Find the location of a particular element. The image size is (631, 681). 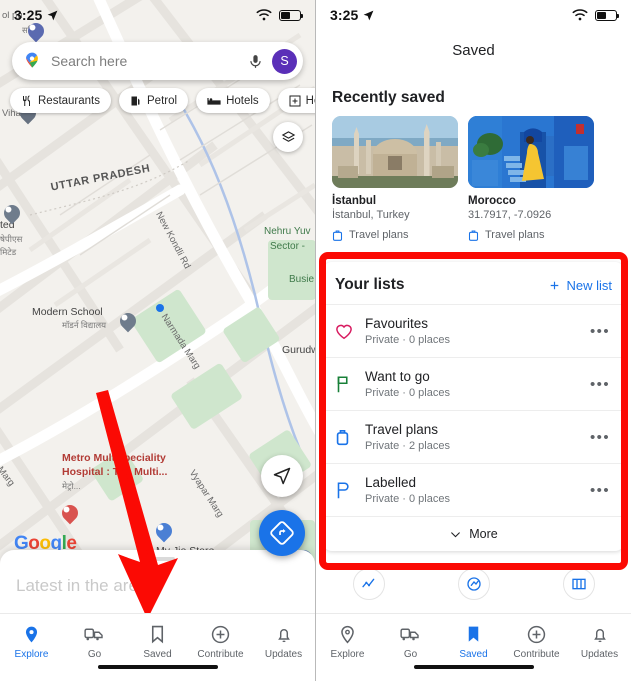

nav-label: Go is located at coordinates (94, 654).